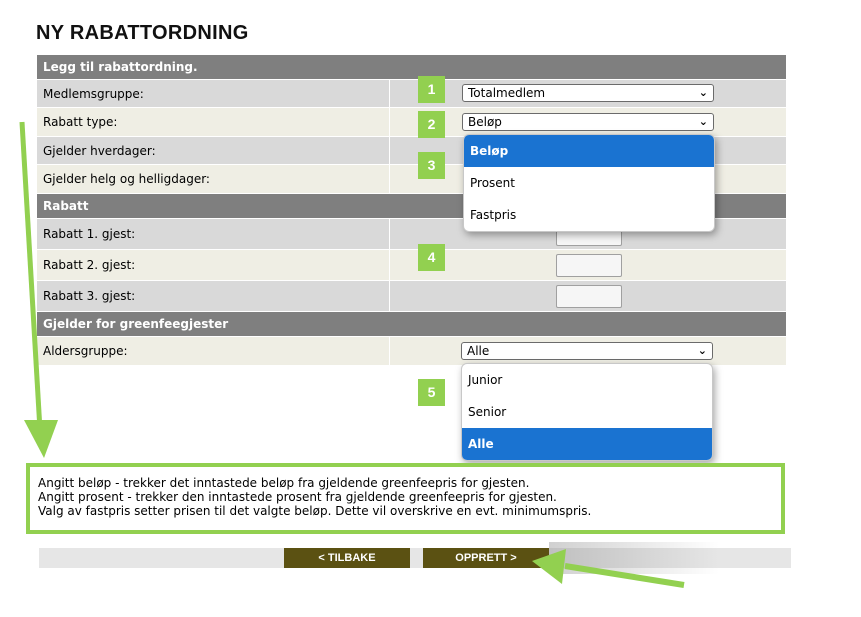 This screenshot has width=861, height=617. I want to click on option-senior: Senior, so click(587, 412).